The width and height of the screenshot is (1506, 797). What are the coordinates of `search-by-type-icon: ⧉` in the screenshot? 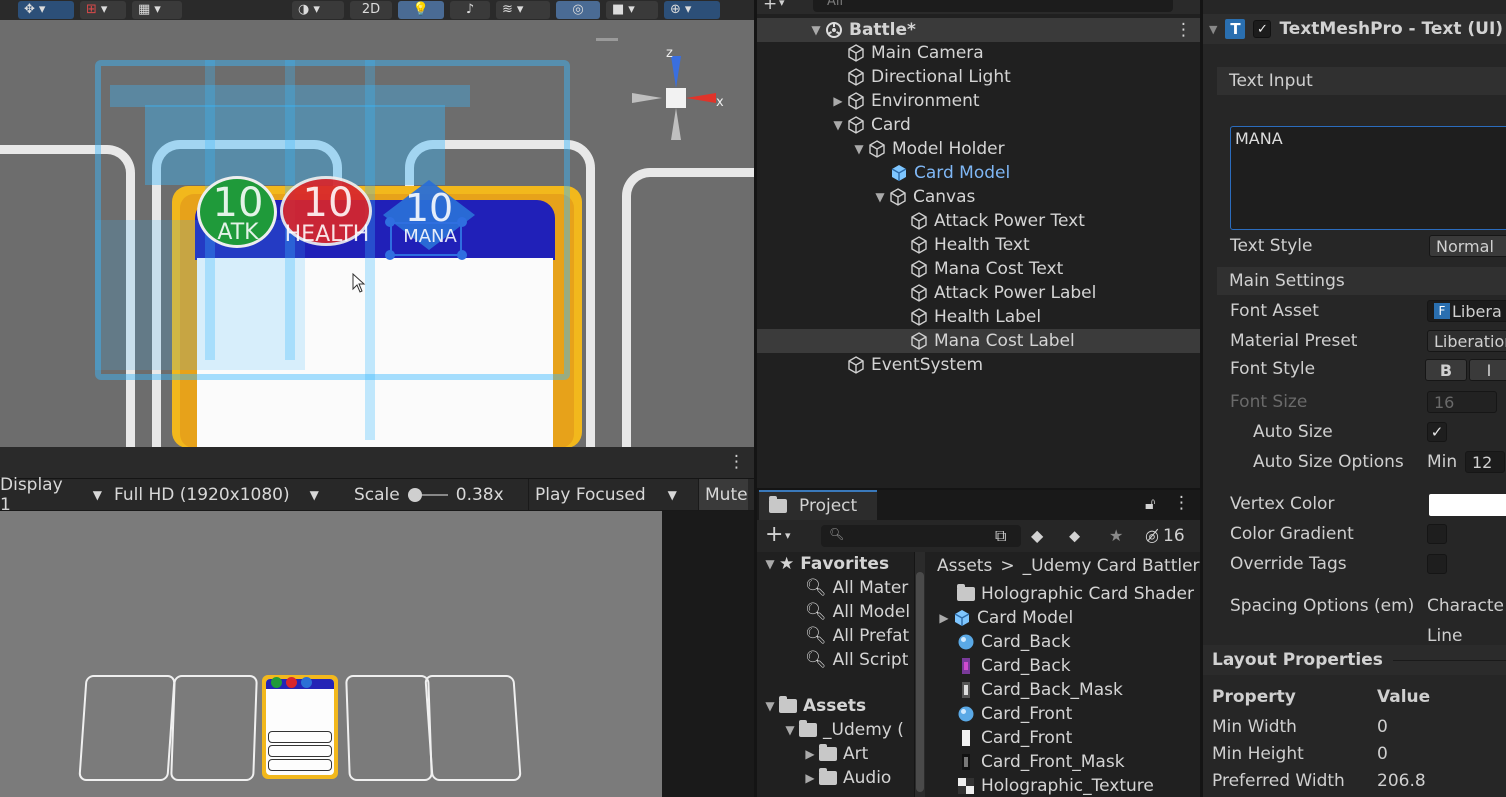 It's located at (1000, 536).